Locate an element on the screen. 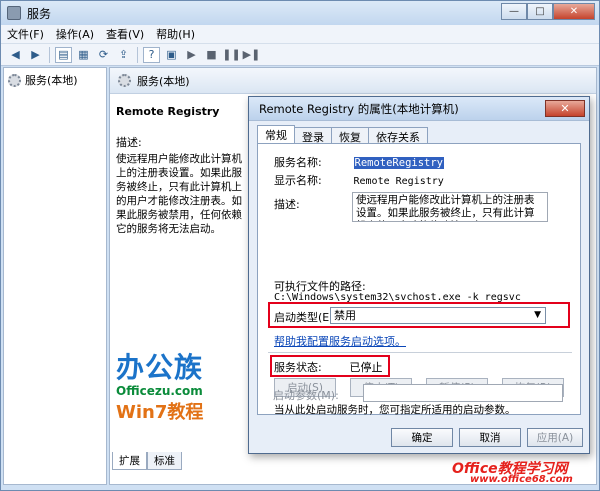 The width and height of the screenshot is (600, 491). service-status-label: 服务状态: is located at coordinates (298, 367).